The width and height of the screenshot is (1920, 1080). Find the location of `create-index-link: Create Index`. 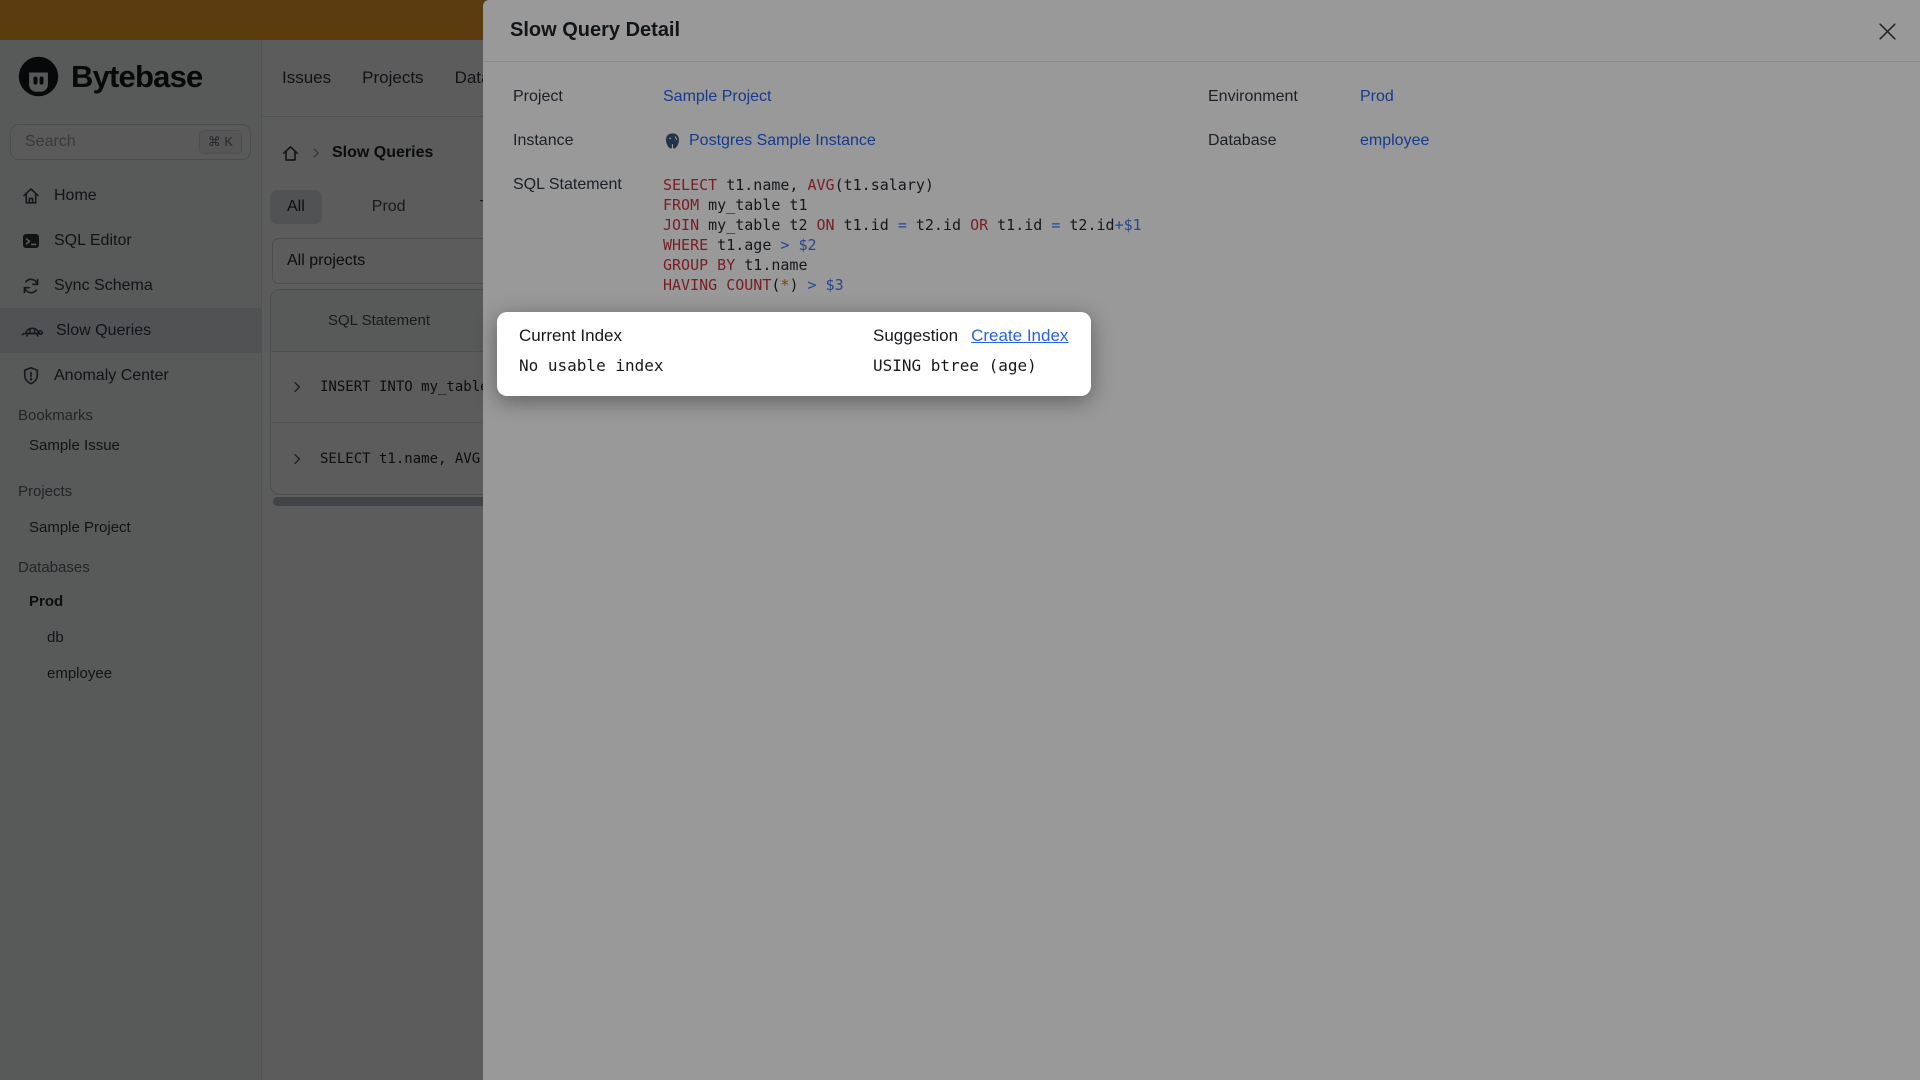

create-index-link: Create Index is located at coordinates (1019, 335).